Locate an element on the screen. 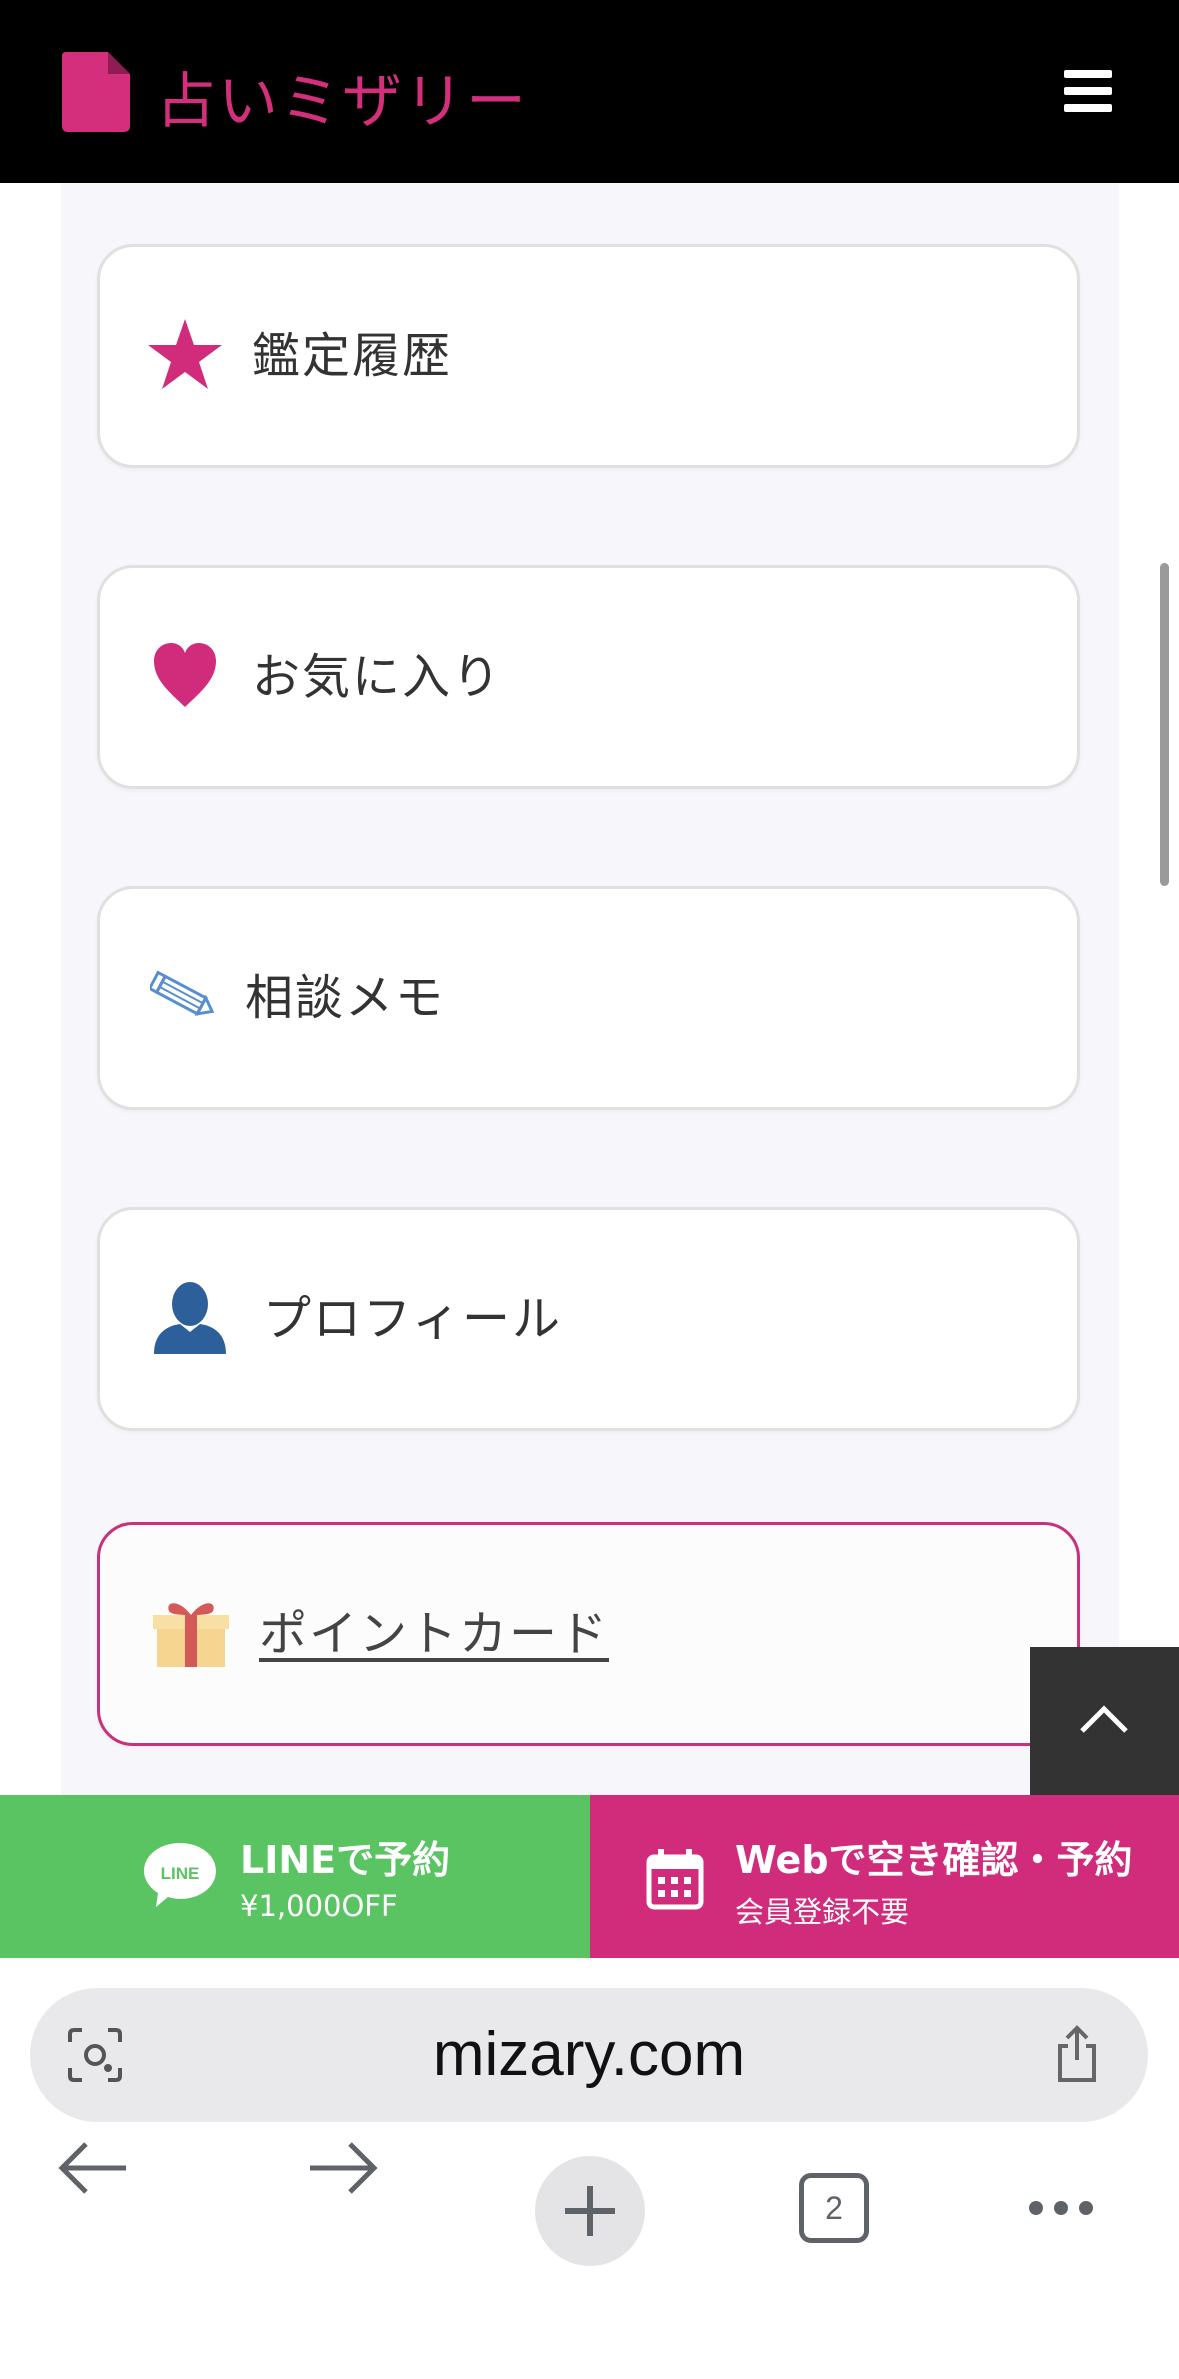 This screenshot has width=1179, height=2379. site-header: 占いミザリー is located at coordinates (589, 91).